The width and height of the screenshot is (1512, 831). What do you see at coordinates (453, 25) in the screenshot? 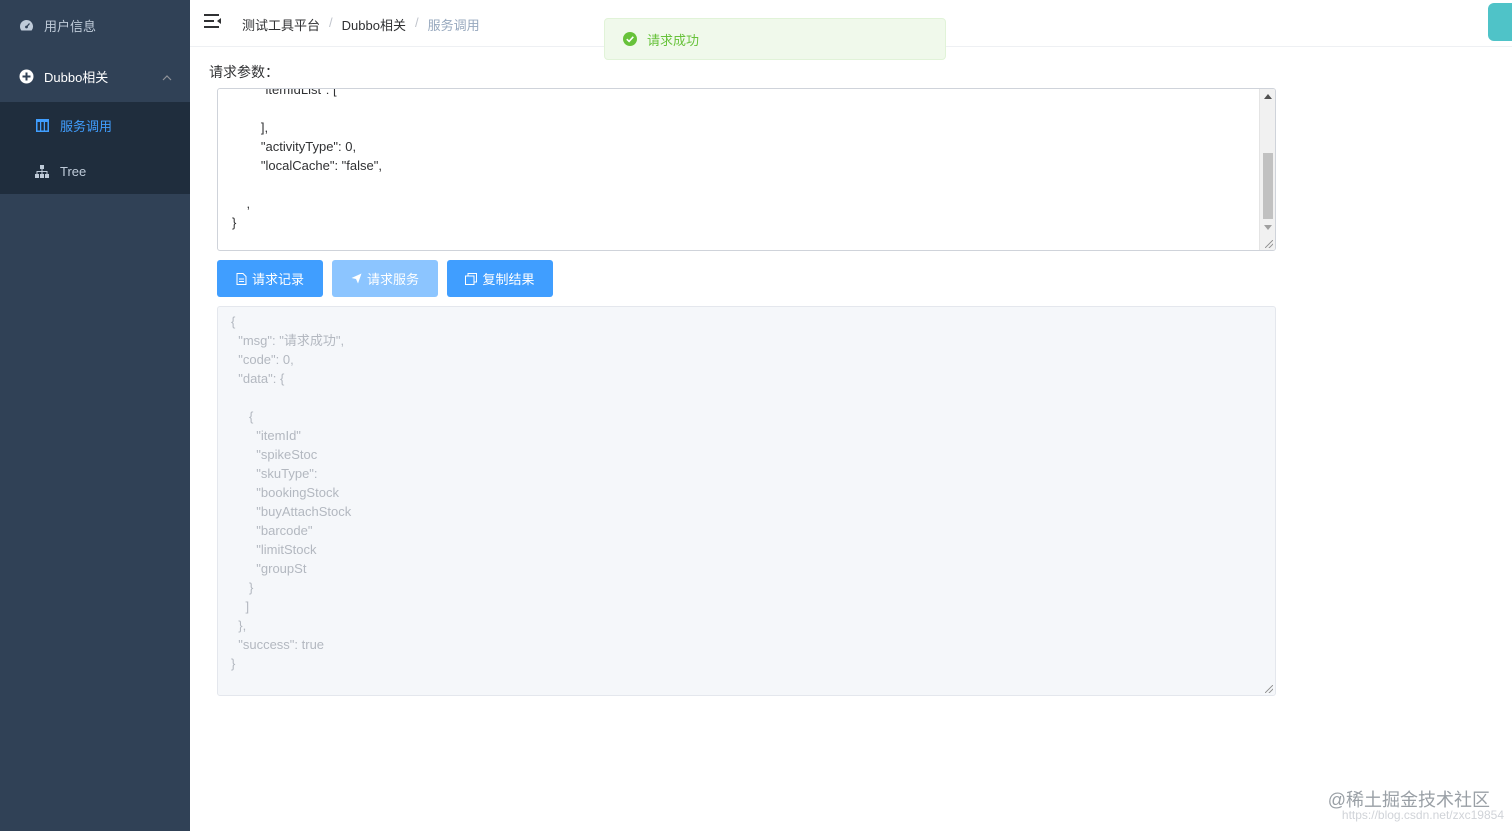
I see `breadcrumb-item-current: 服务调用` at bounding box center [453, 25].